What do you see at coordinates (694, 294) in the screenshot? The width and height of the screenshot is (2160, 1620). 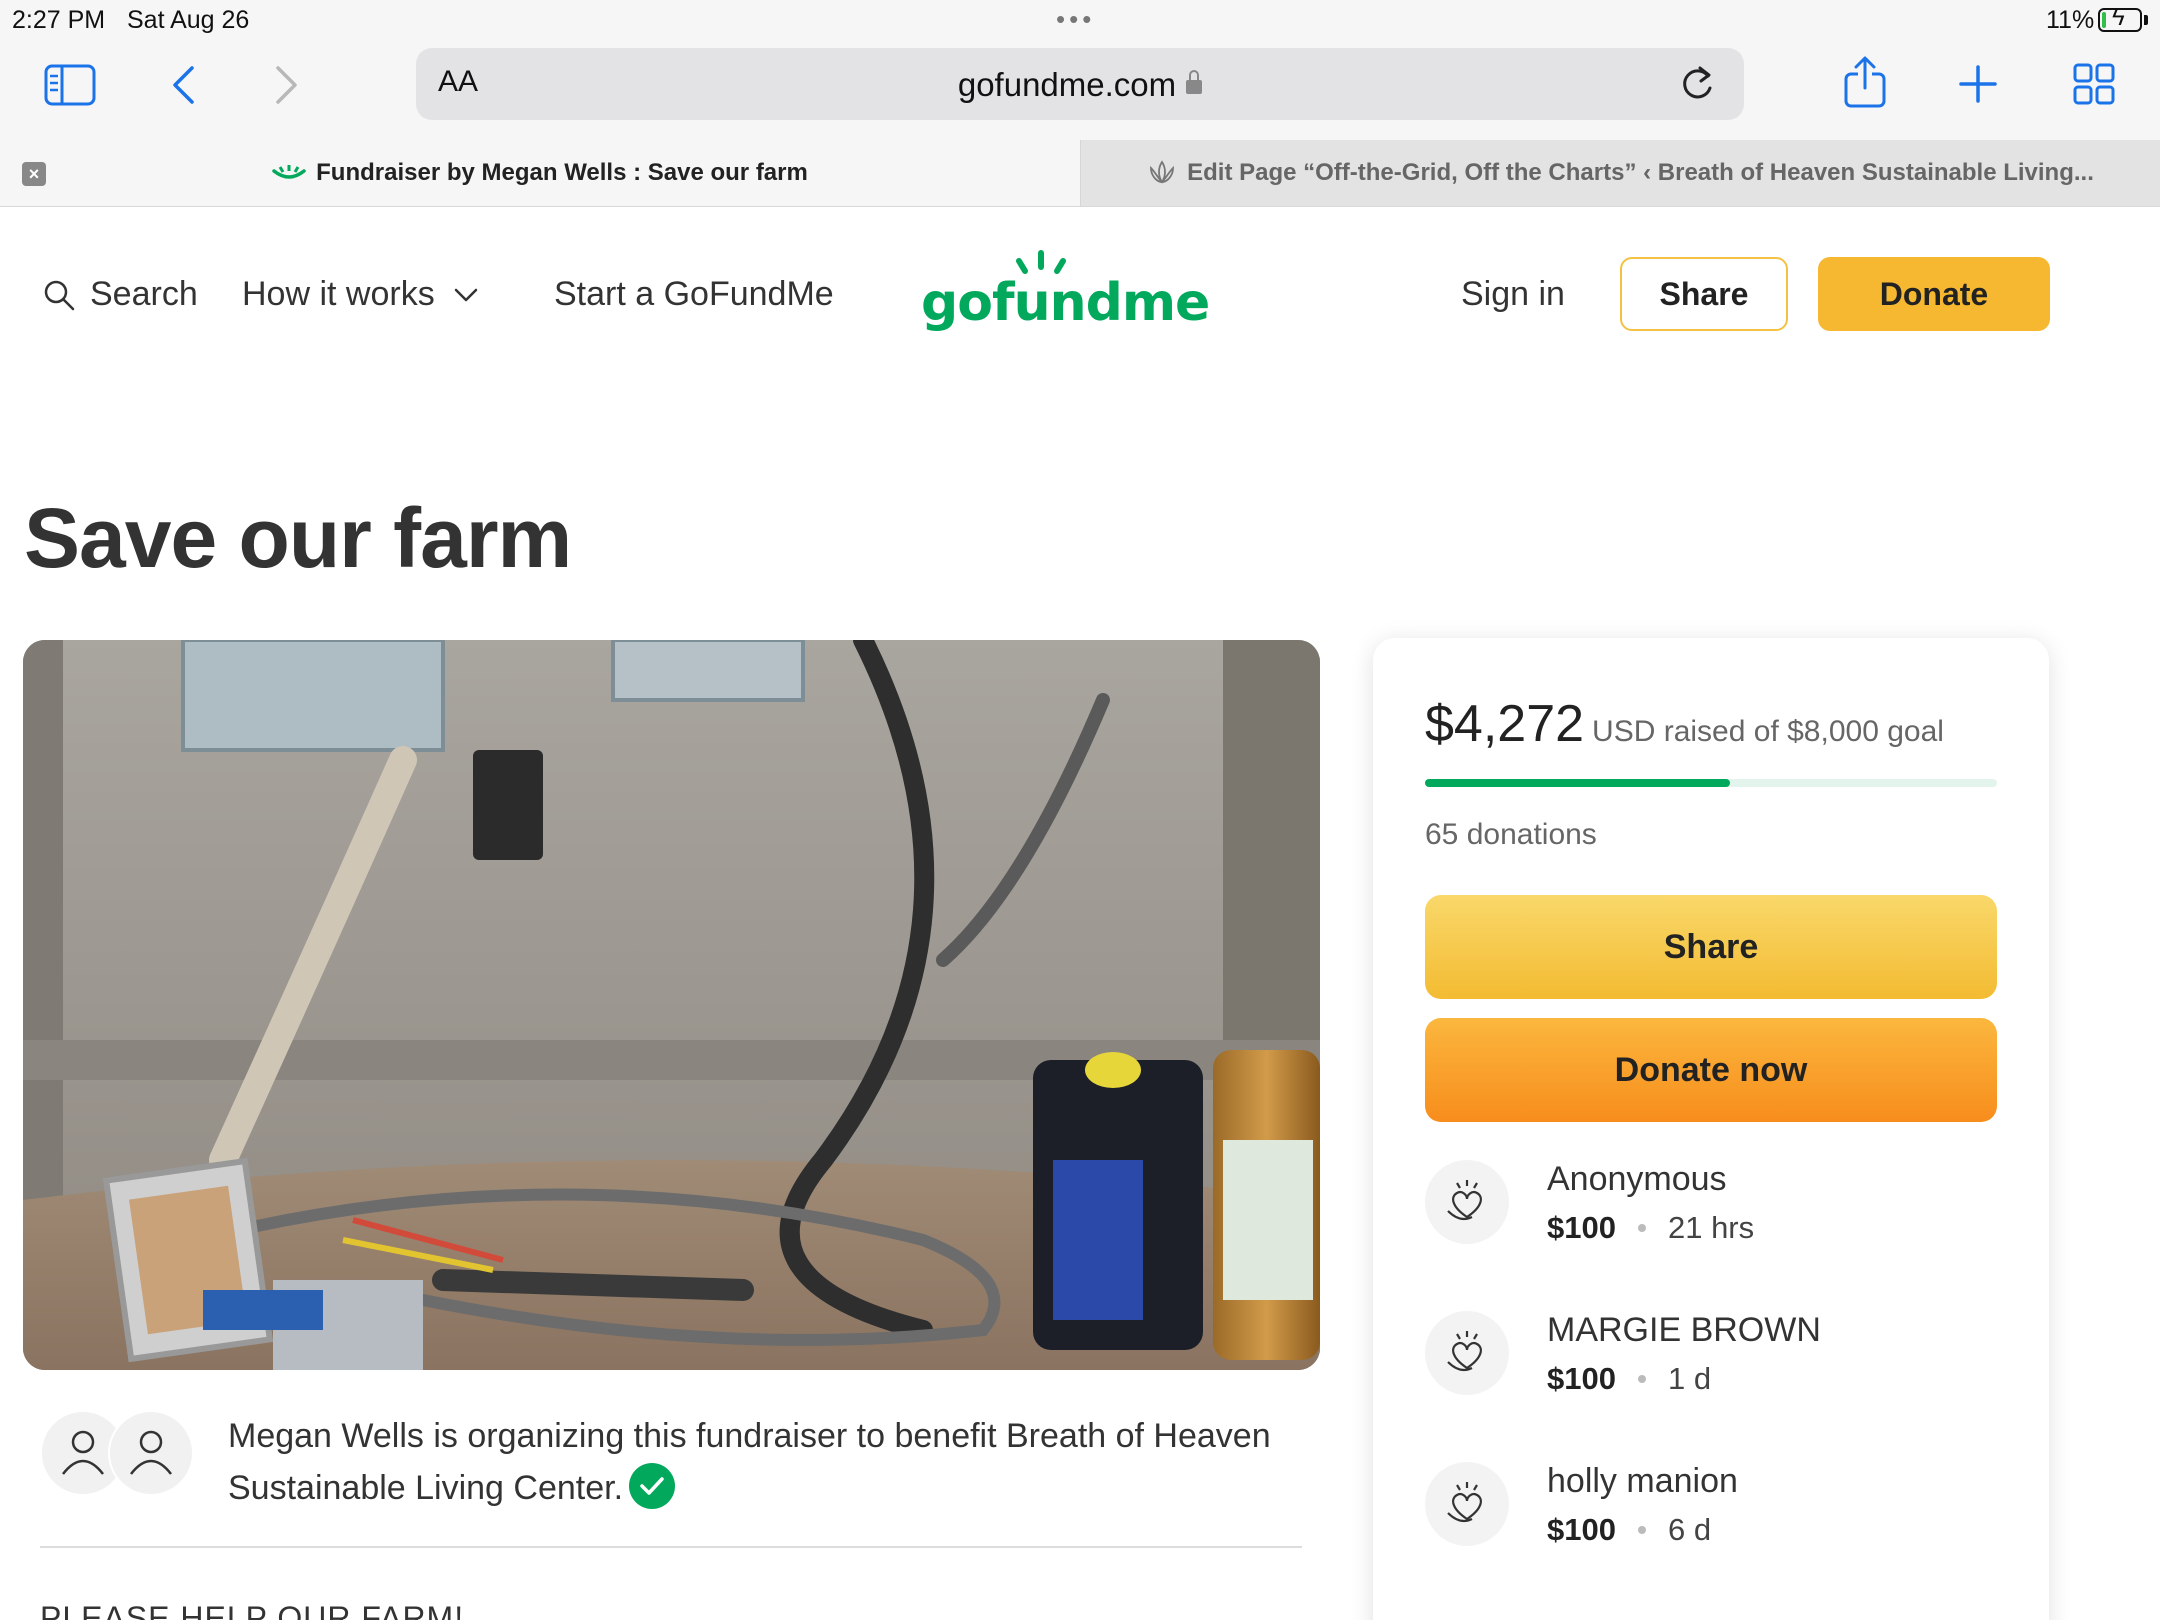 I see `start-gofundme-link: Start a GoFundMe` at bounding box center [694, 294].